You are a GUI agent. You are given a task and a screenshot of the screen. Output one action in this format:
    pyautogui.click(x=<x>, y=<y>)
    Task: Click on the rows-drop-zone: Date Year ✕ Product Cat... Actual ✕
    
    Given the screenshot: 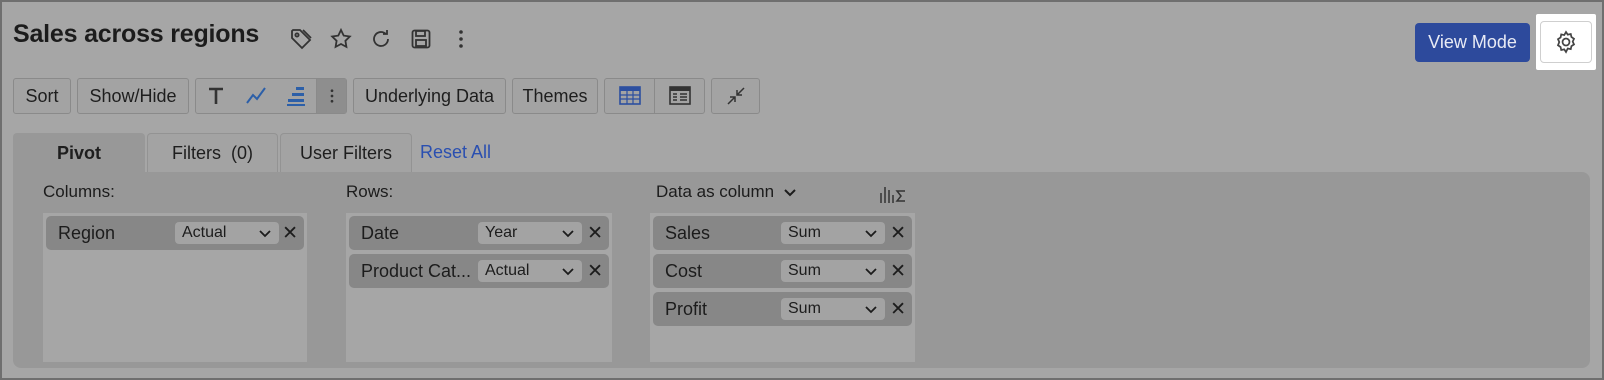 What is the action you would take?
    pyautogui.click(x=479, y=287)
    